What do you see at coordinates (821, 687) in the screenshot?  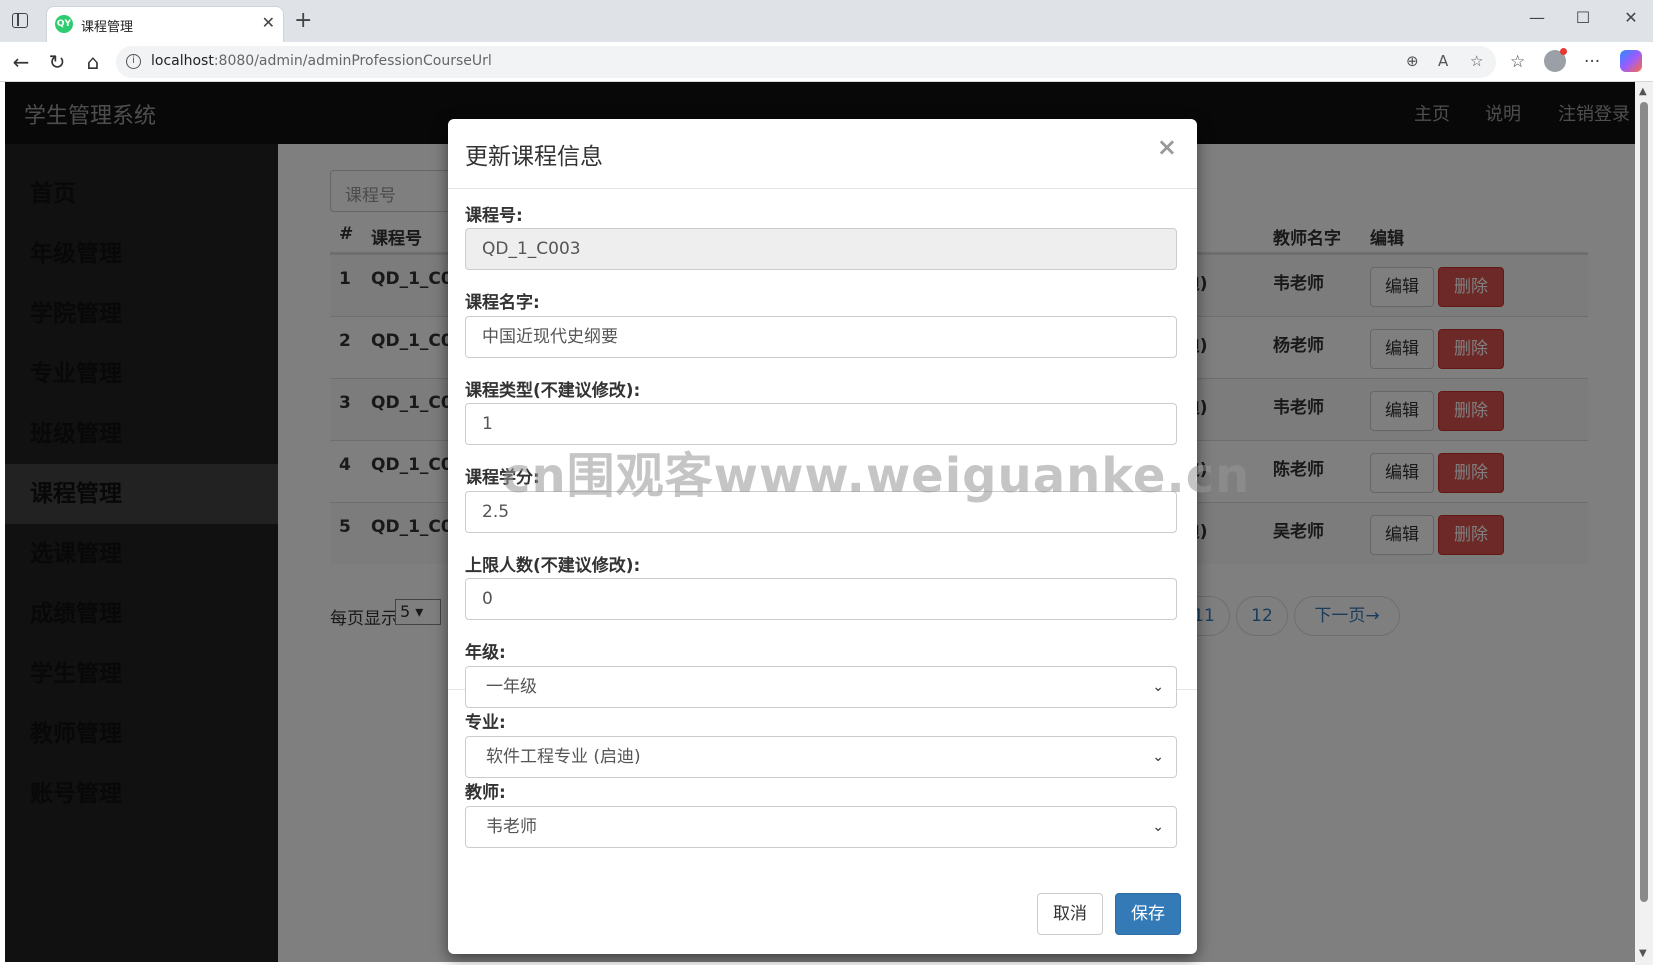 I see `grade-select: 一年级 ⌄` at bounding box center [821, 687].